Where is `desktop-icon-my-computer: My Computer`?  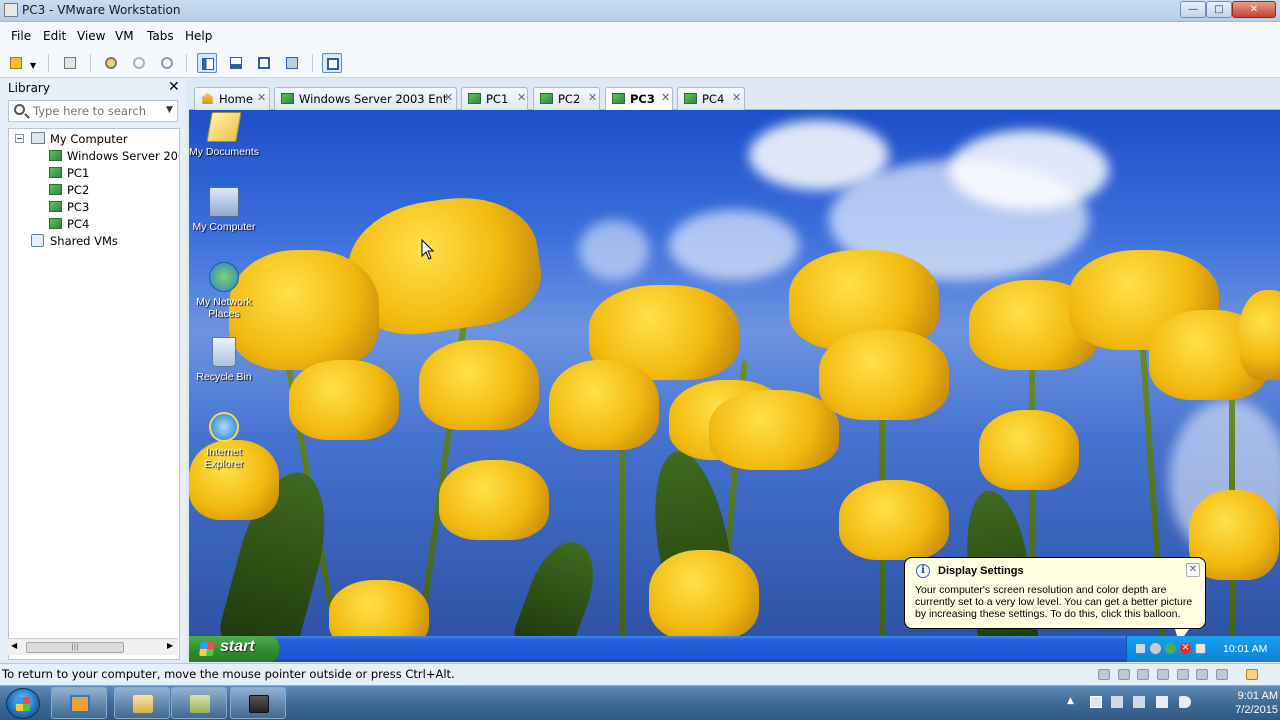
desktop-icon-my-computer: My Computer is located at coordinates (224, 210).